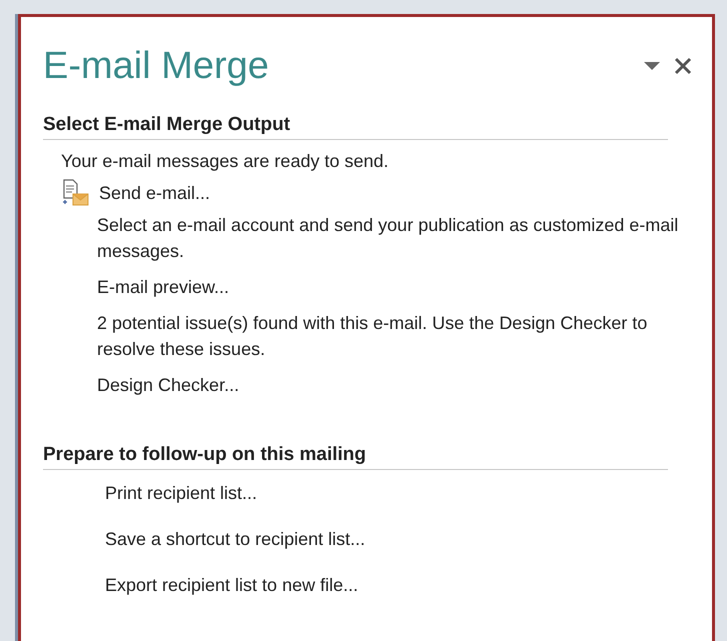 This screenshot has width=727, height=641. I want to click on document-envelope-icon, so click(76, 193).